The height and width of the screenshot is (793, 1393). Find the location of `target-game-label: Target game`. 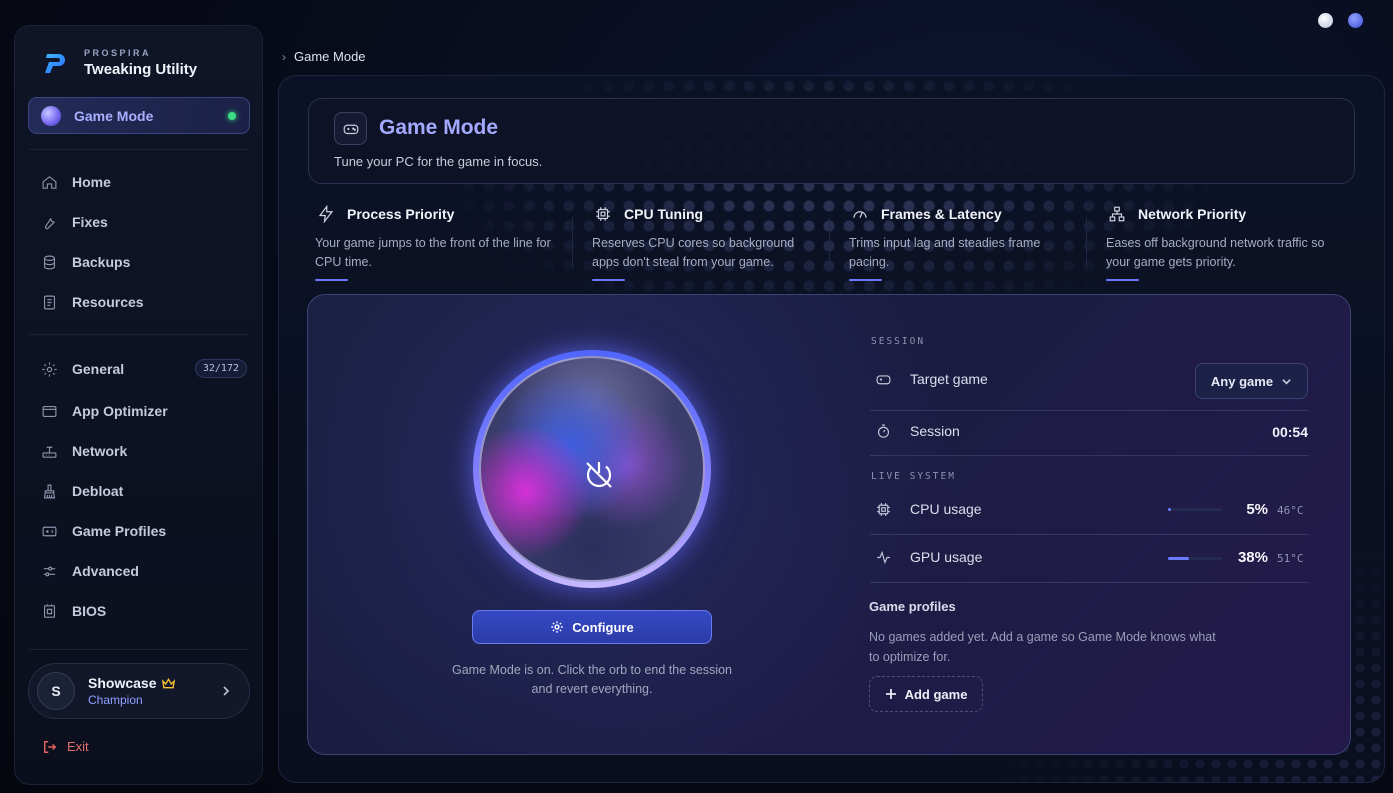

target-game-label: Target game is located at coordinates (949, 379).